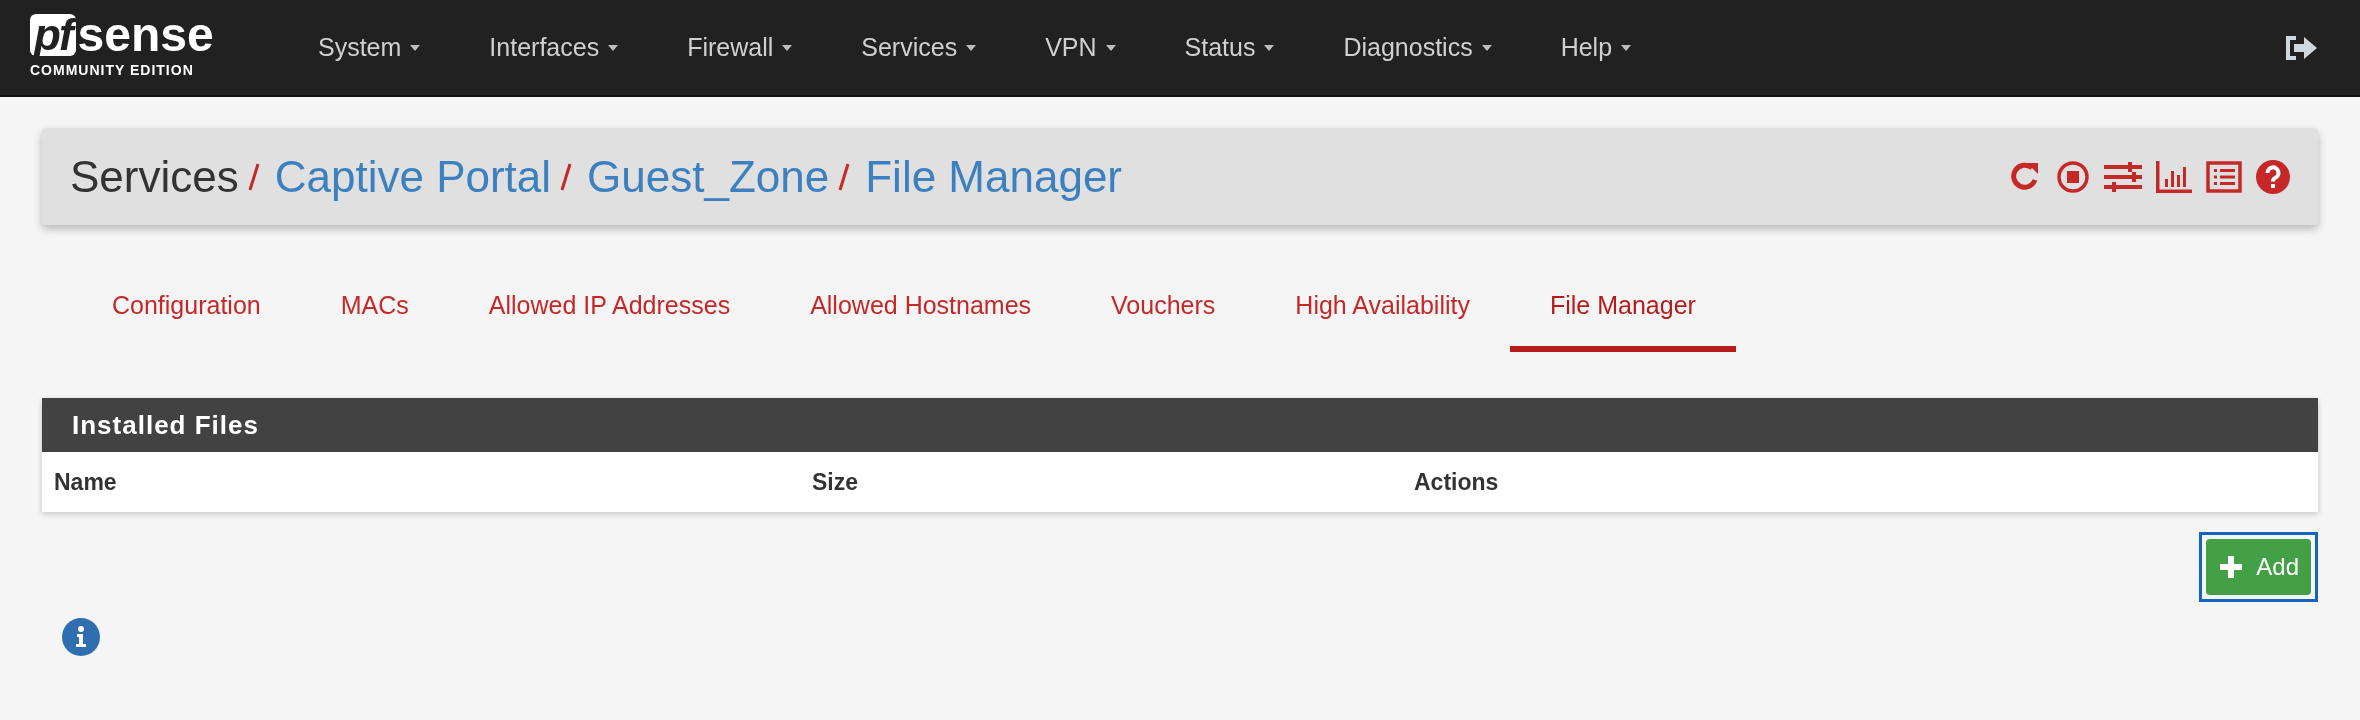 The image size is (2360, 720). What do you see at coordinates (993, 176) in the screenshot?
I see `breadcrumb-link: File Manager` at bounding box center [993, 176].